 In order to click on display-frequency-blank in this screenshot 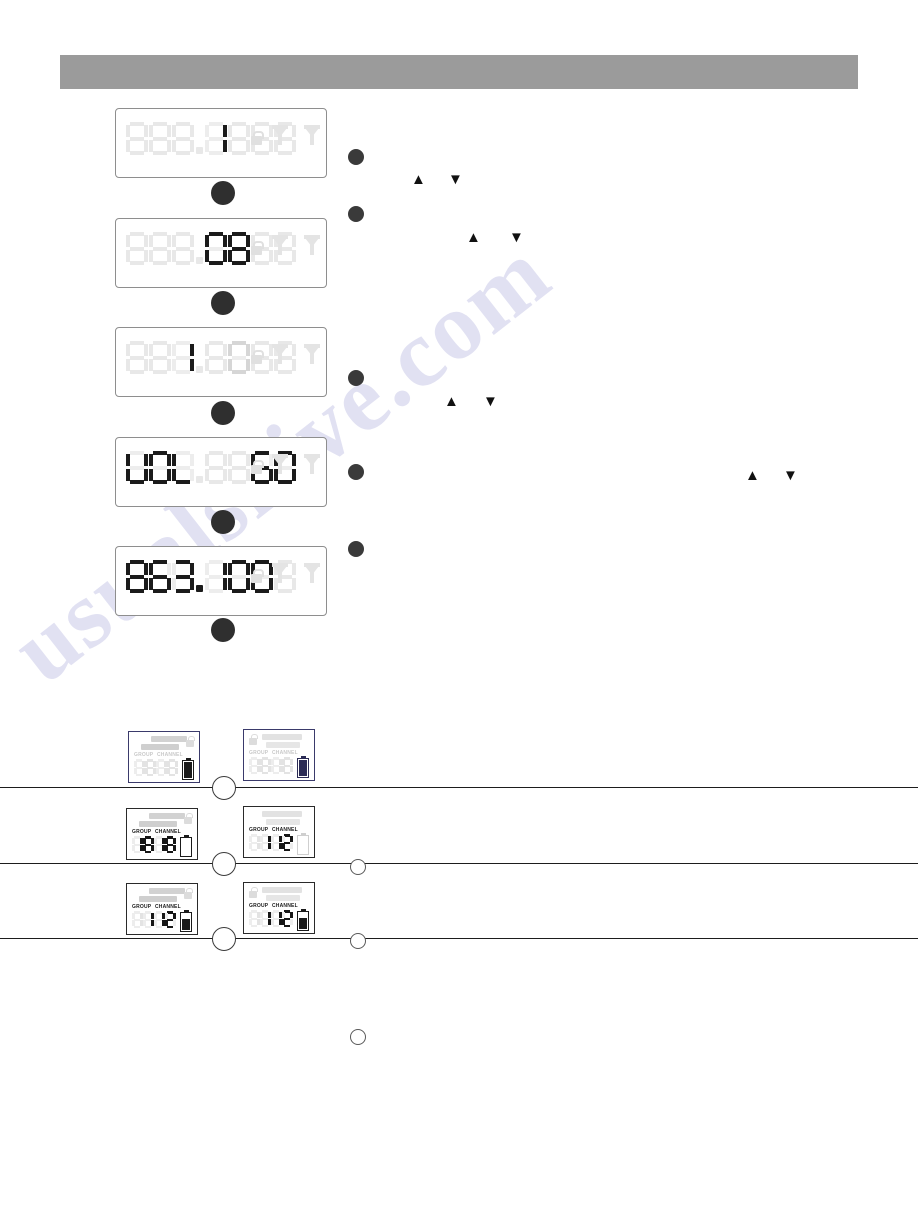, I will do `click(221, 143)`.